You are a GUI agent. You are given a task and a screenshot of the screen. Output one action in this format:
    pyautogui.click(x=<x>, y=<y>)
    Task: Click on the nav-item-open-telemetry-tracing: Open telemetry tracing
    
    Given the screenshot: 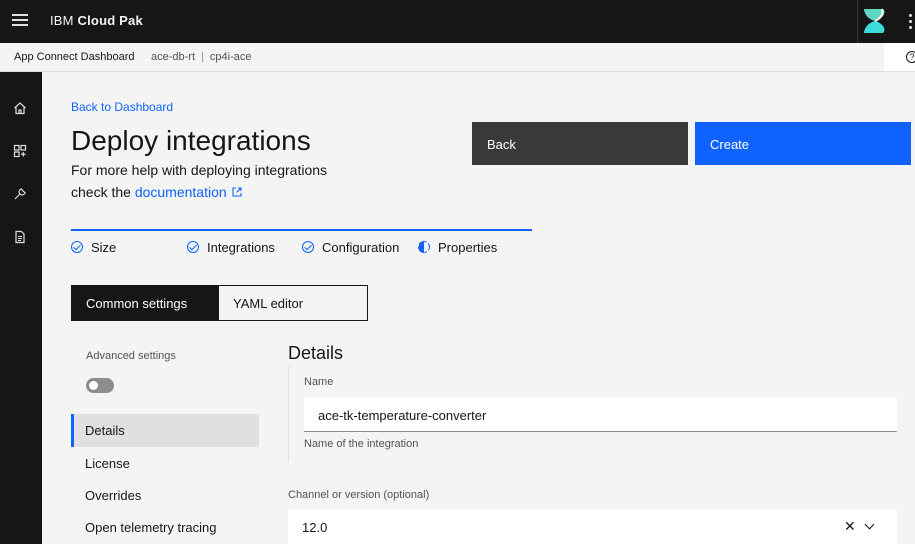 What is the action you would take?
    pyautogui.click(x=165, y=527)
    